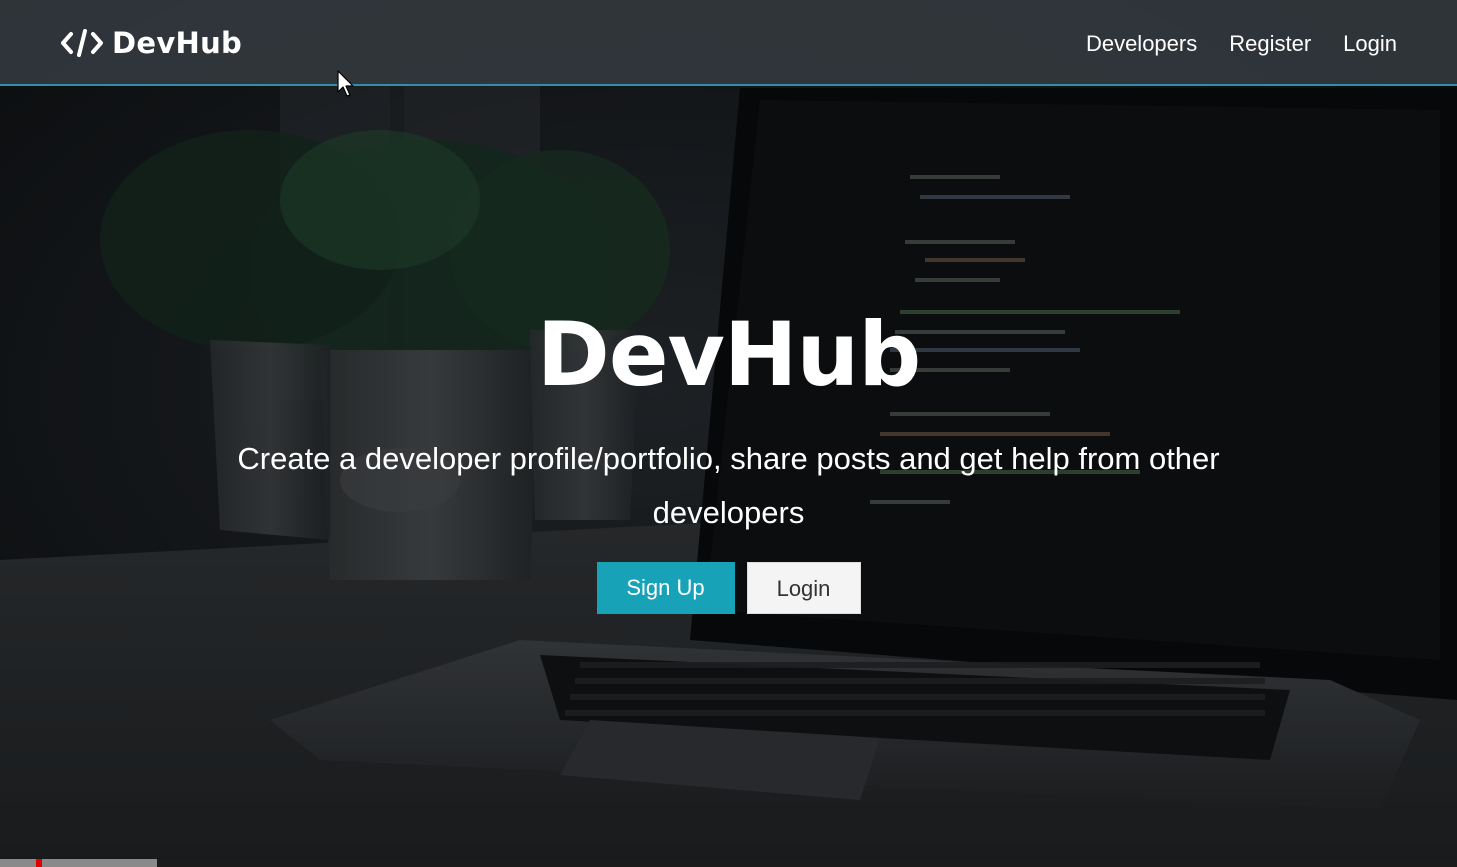 The height and width of the screenshot is (867, 1457). I want to click on nav-links: Developers Register Login, so click(1225, 44).